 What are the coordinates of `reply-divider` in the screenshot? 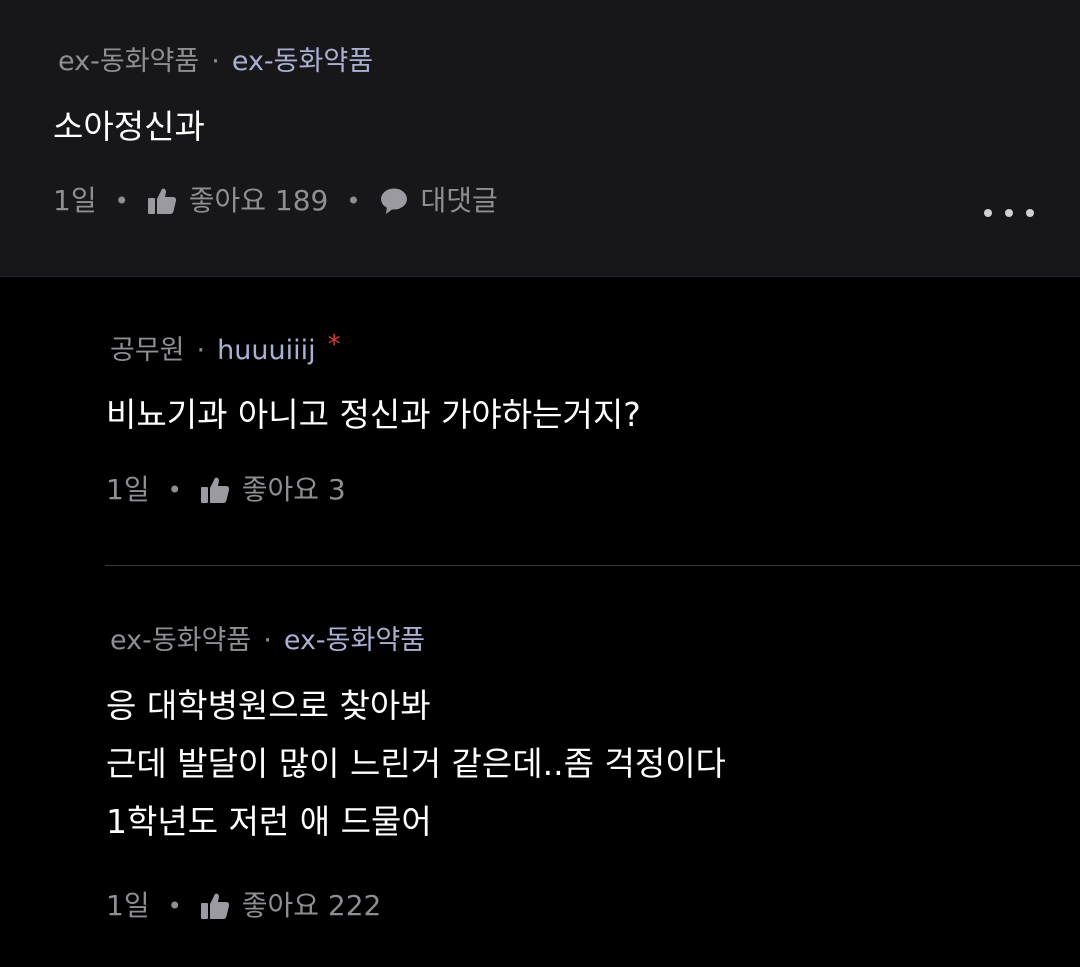 It's located at (592, 565).